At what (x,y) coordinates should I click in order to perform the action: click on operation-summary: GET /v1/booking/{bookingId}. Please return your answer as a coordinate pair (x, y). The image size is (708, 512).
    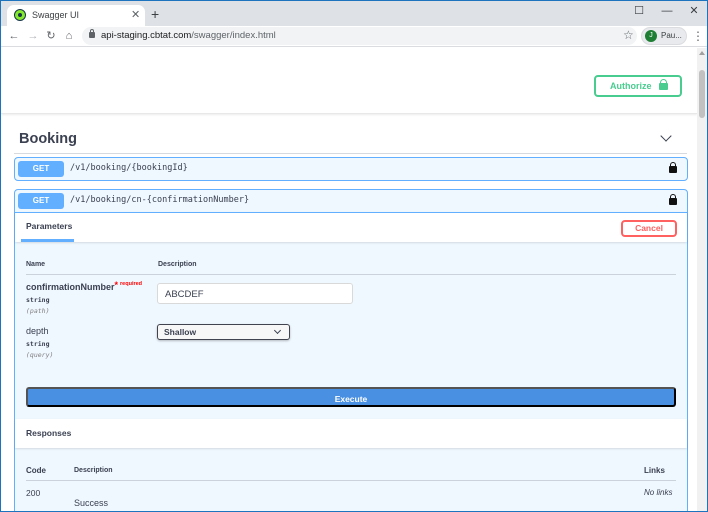
    Looking at the image, I should click on (351, 169).